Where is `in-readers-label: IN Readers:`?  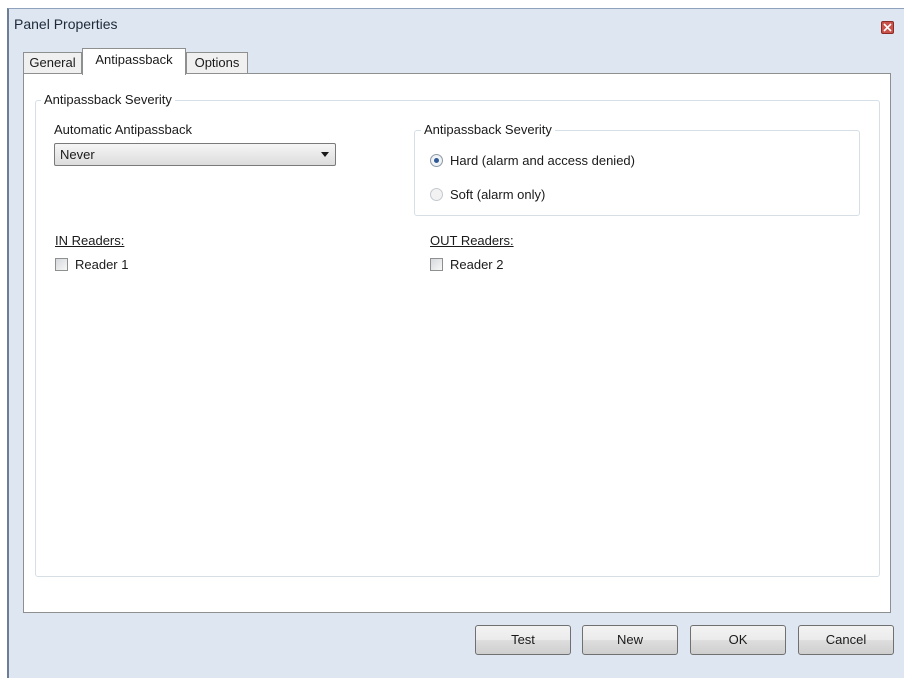
in-readers-label: IN Readers: is located at coordinates (90, 240).